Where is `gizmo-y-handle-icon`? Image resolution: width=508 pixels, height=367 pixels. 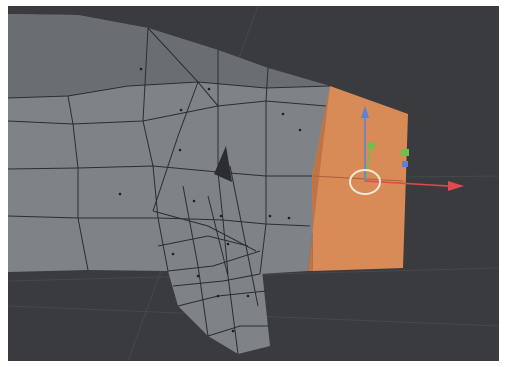
gizmo-y-handle-icon is located at coordinates (371, 146).